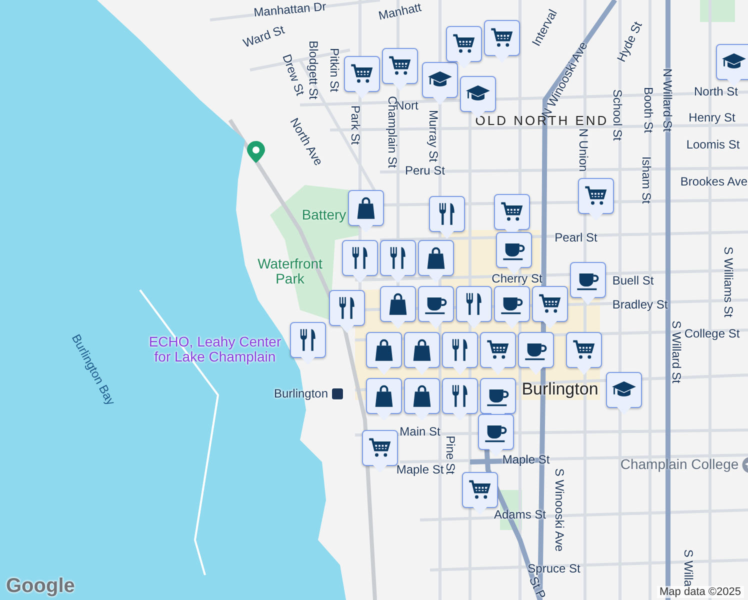 This screenshot has height=600, width=748. Describe the element at coordinates (256, 152) in the screenshot. I see `location-pin-icon` at that location.